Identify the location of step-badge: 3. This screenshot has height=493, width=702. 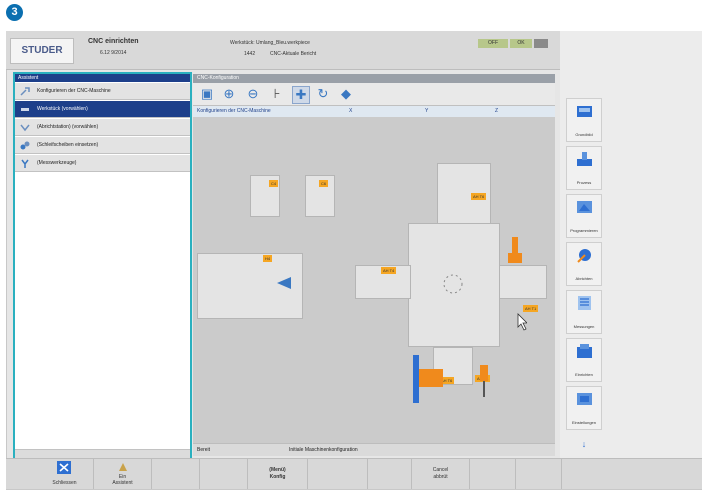
(14, 12).